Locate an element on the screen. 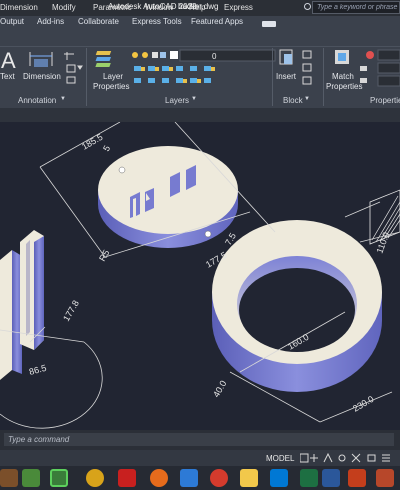 Image resolution: width=400 pixels, height=490 pixels. dim-label: 177.8 is located at coordinates (71, 310).